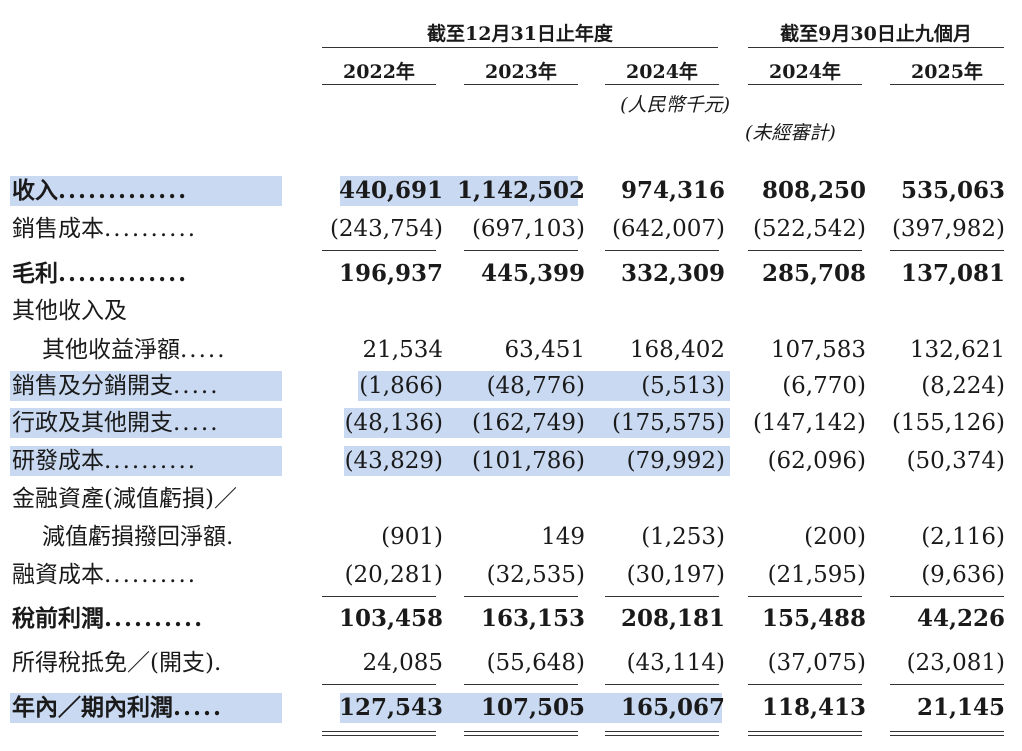  I want to click on cell-2023: (32,535), so click(535, 575).